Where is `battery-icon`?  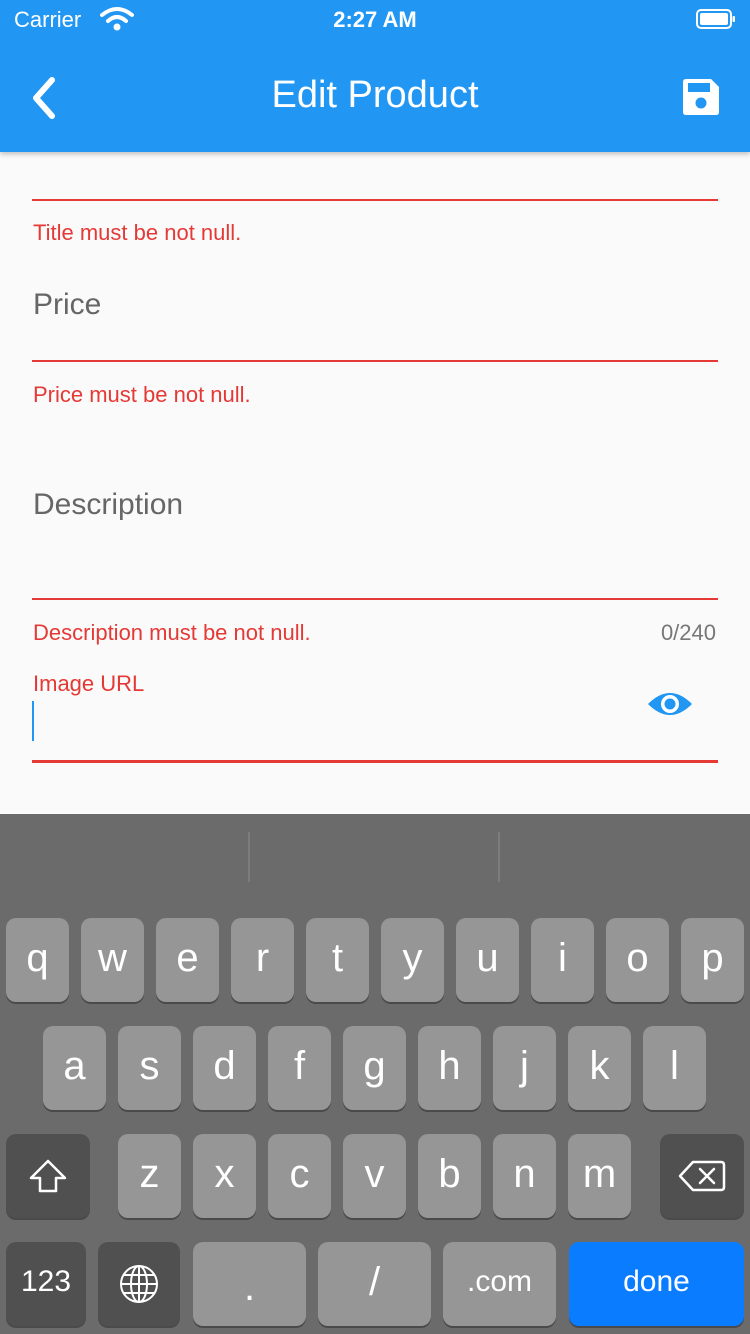 battery-icon is located at coordinates (715, 19).